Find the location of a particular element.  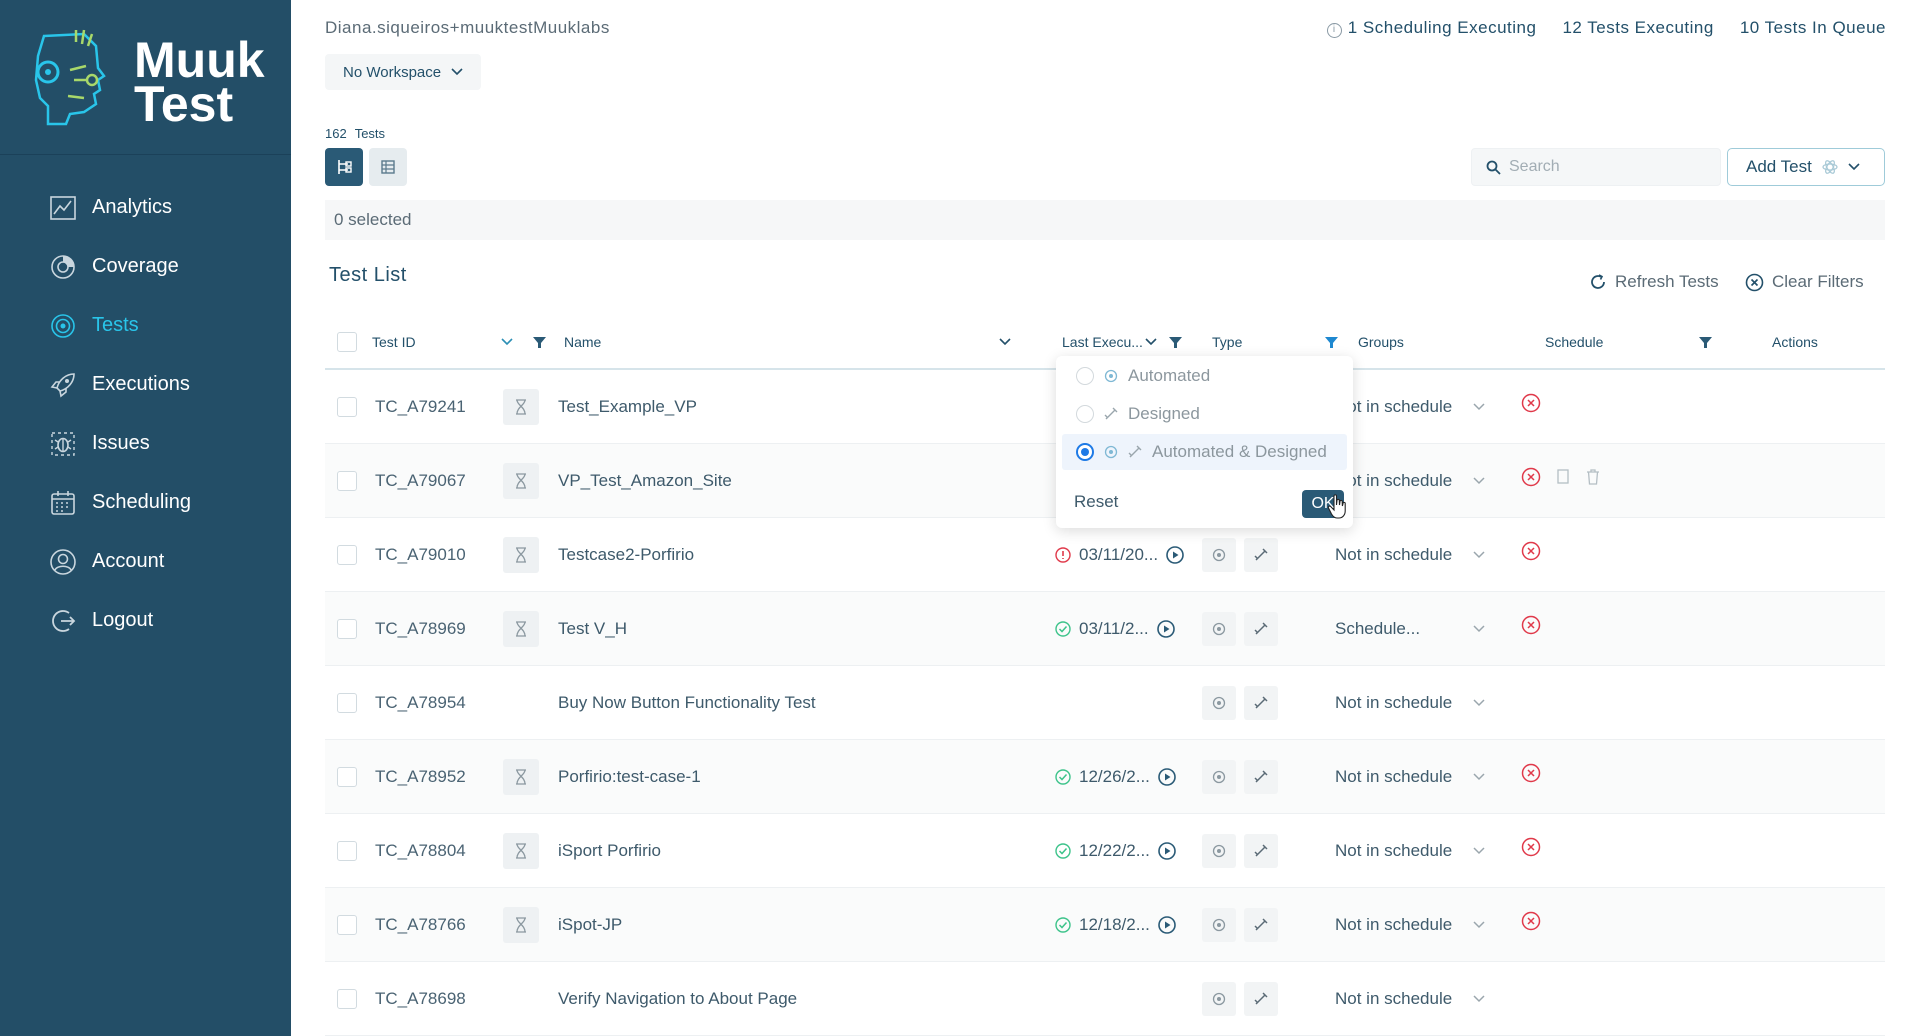

test-id: TC_A79067 is located at coordinates (420, 481).